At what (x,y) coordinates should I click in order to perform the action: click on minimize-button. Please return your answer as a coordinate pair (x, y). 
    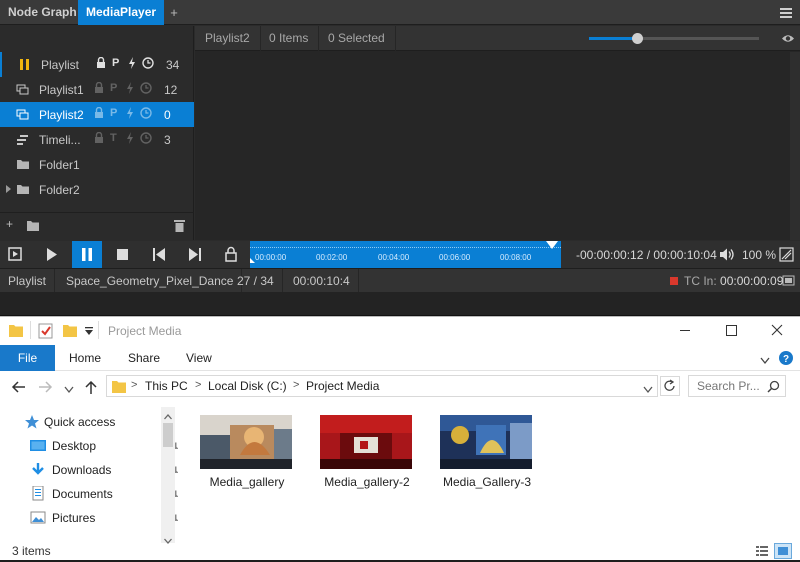
    Looking at the image, I should click on (685, 330).